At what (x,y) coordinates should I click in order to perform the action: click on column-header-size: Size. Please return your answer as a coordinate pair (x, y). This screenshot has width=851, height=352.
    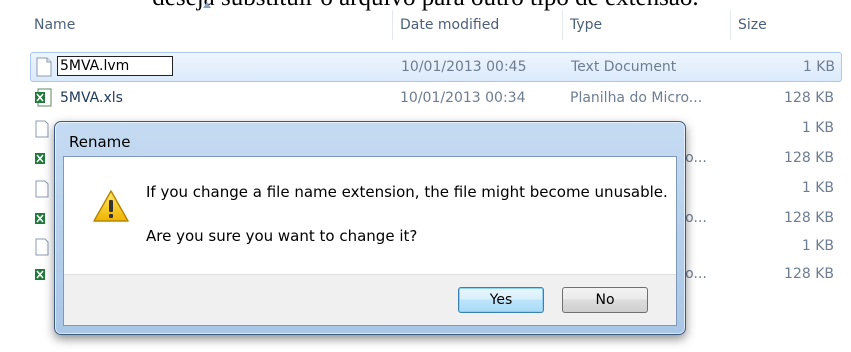
    Looking at the image, I should click on (752, 25).